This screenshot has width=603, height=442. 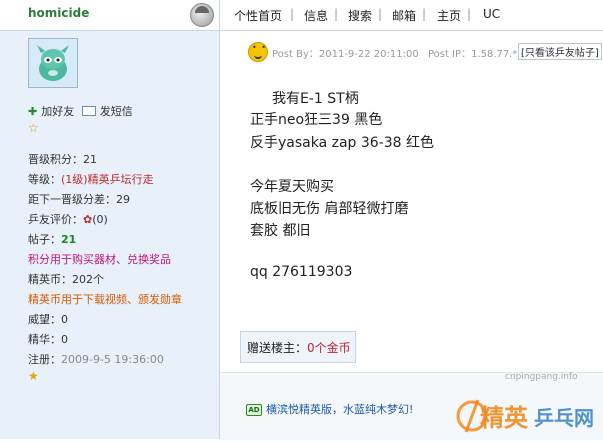 I want to click on info-points-note: 积分用于购买器材、兑换奖品, so click(x=99, y=259).